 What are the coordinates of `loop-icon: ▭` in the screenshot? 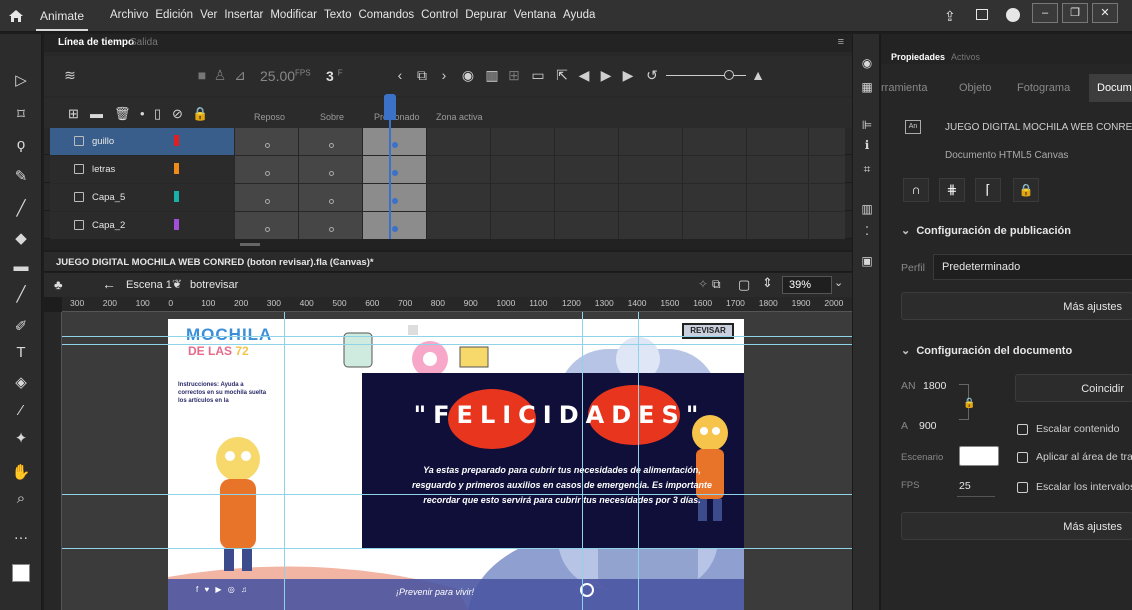 It's located at (538, 75).